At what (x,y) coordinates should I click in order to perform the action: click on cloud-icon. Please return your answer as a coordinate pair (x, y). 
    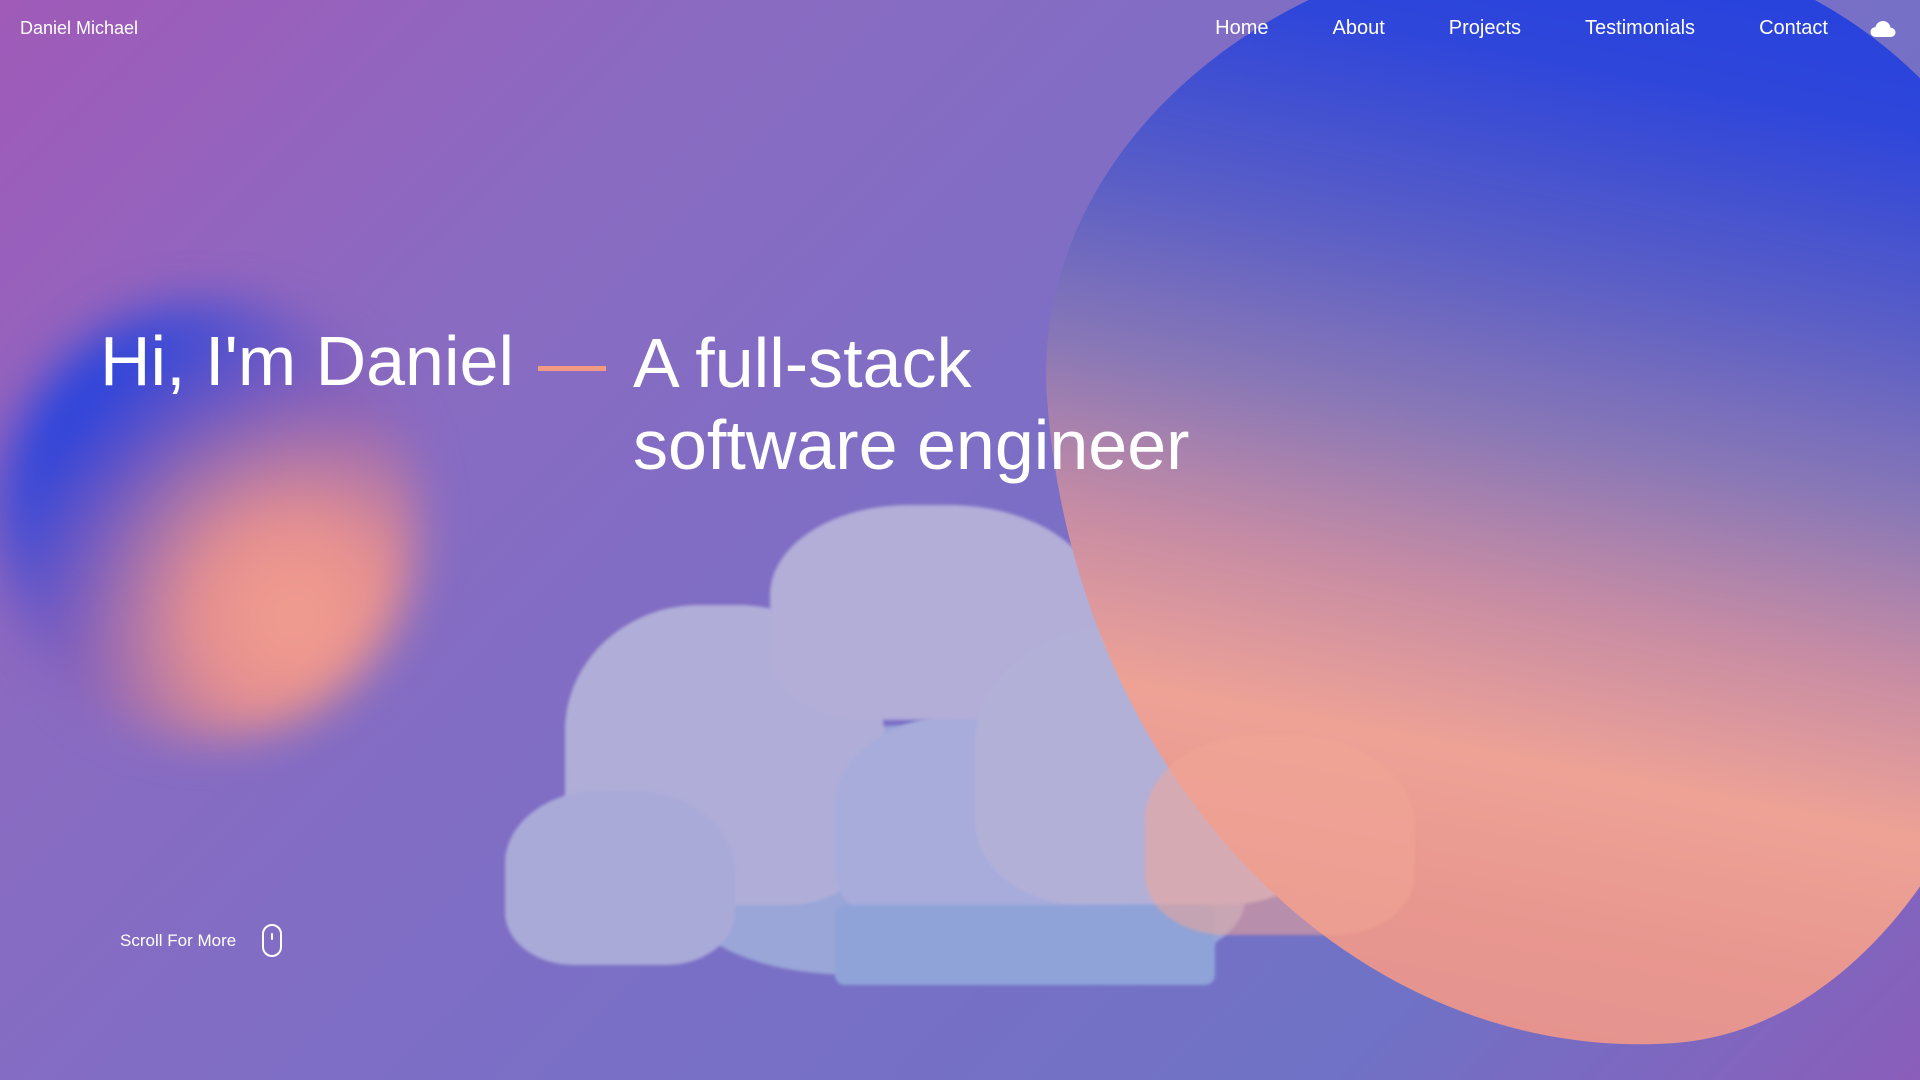
    Looking at the image, I should click on (1883, 29).